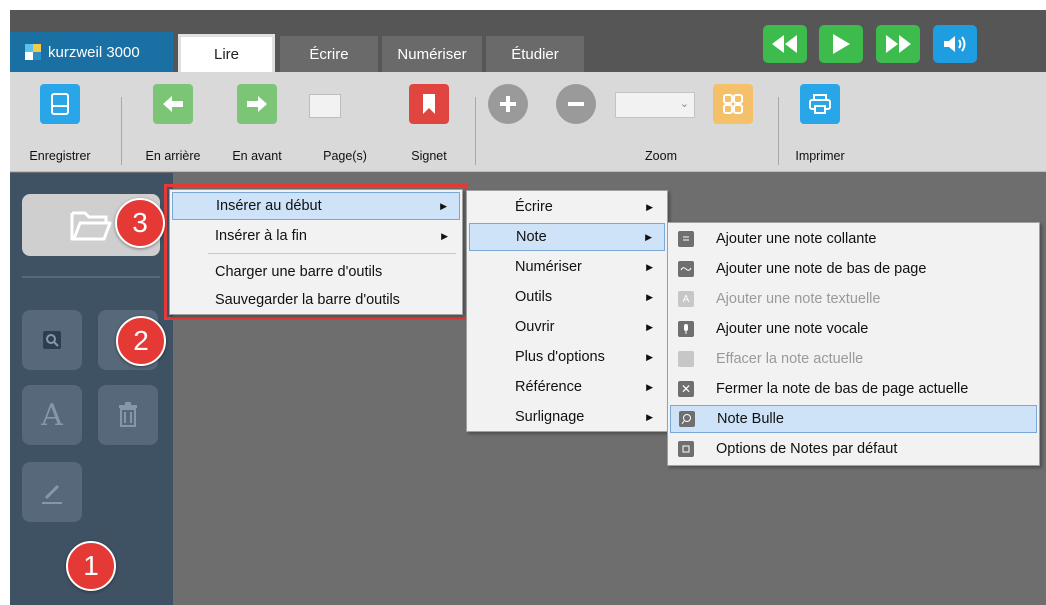  What do you see at coordinates (269, 206) in the screenshot?
I see `menu-item-label: Insérer au début` at bounding box center [269, 206].